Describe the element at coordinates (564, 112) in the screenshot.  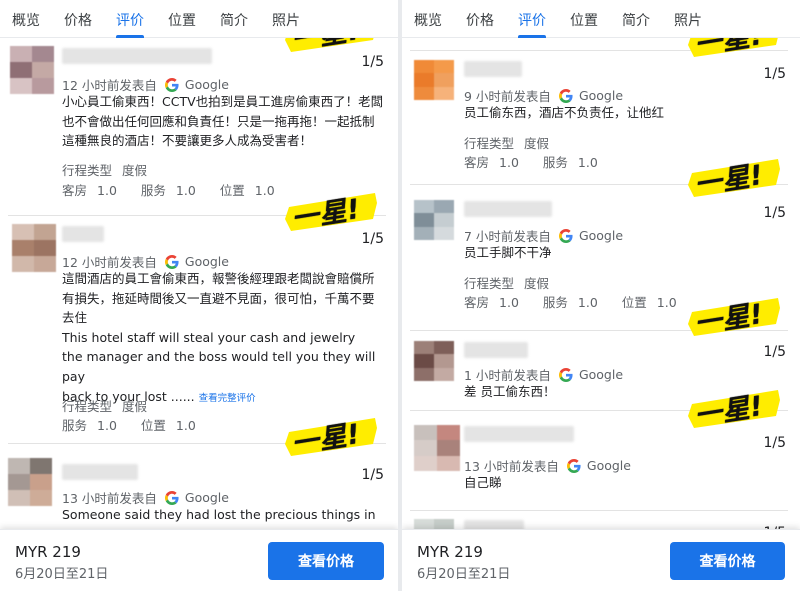
I see `review-text: 员工偷东西，酒店不负责任，让他红` at that location.